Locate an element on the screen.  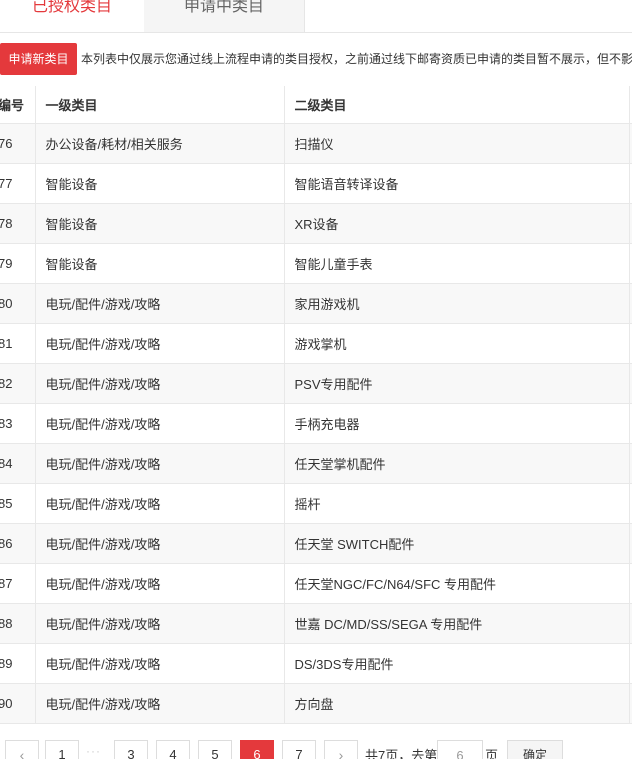
table-row: 79智能设备智能儿童手表 is located at coordinates (316, 263).